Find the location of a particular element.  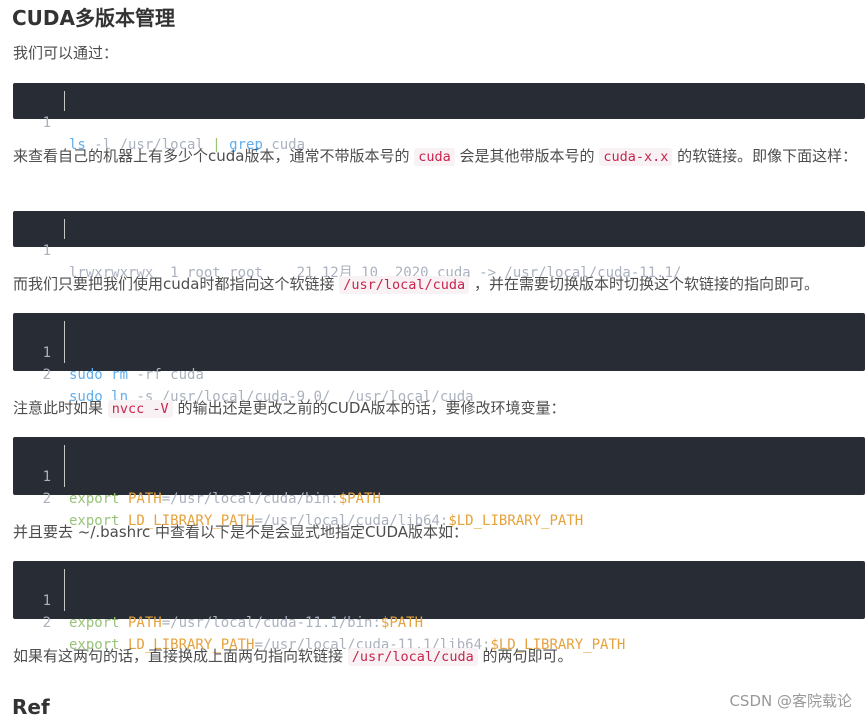

inline-code: cuda is located at coordinates (434, 157).